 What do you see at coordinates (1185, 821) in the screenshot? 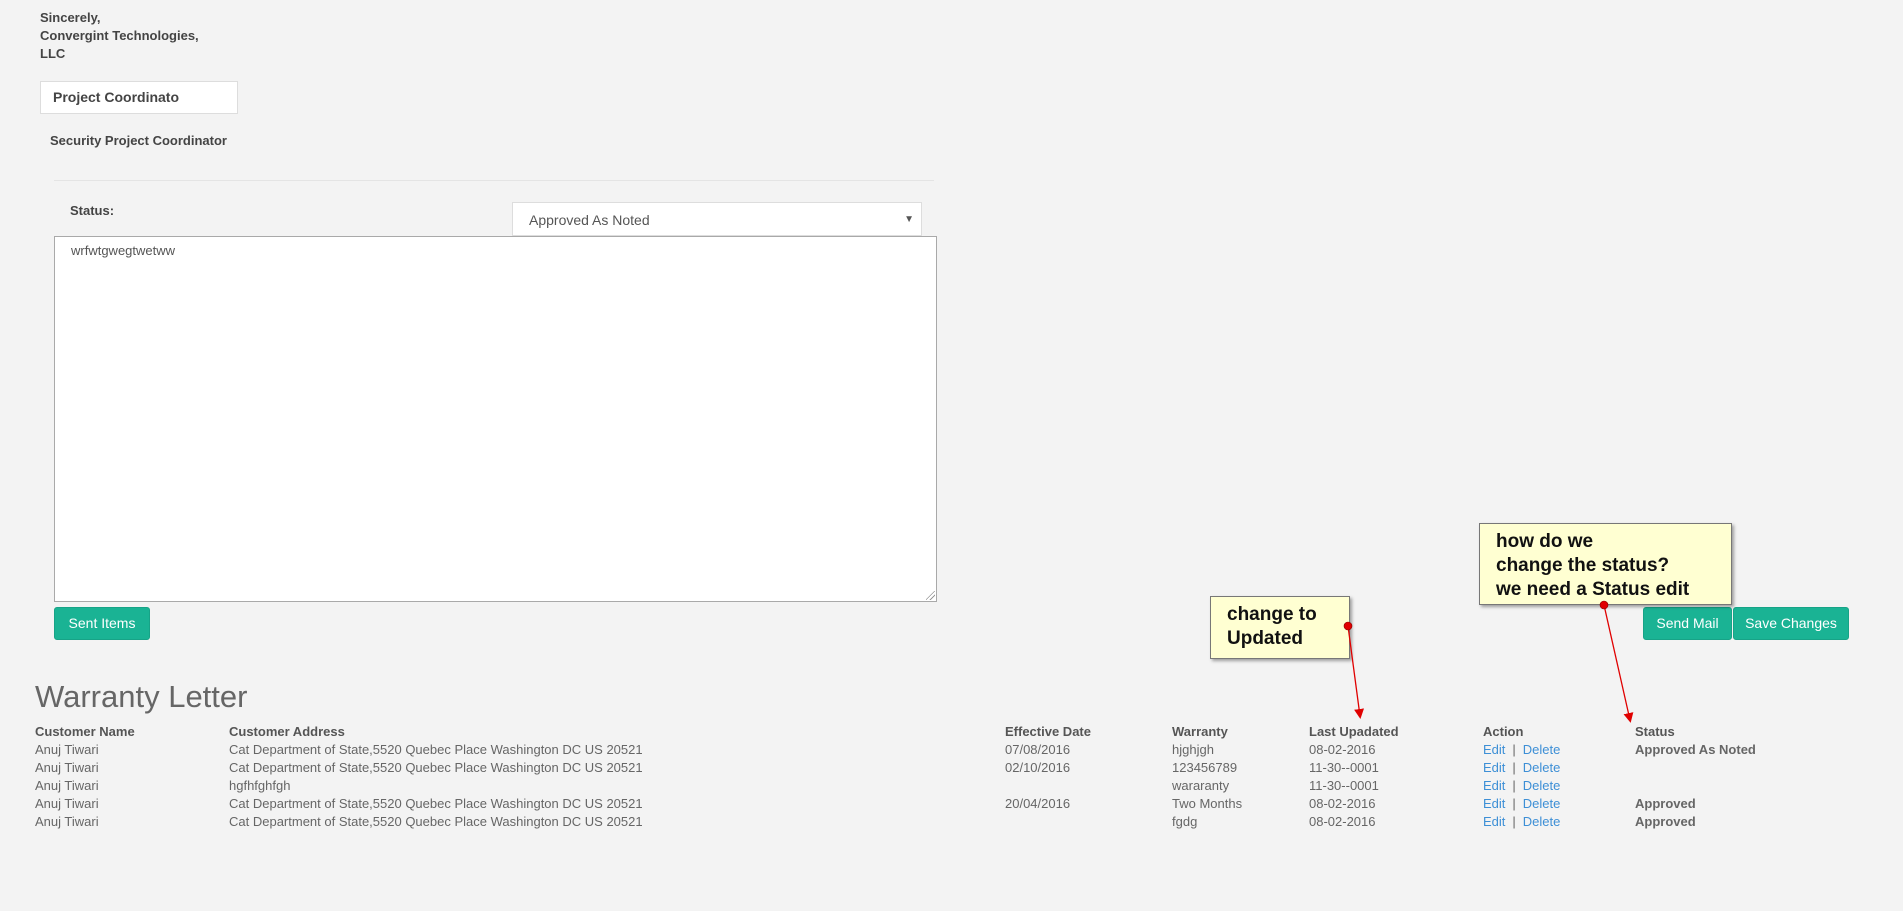
I see `warranty-cell: fgdg` at bounding box center [1185, 821].